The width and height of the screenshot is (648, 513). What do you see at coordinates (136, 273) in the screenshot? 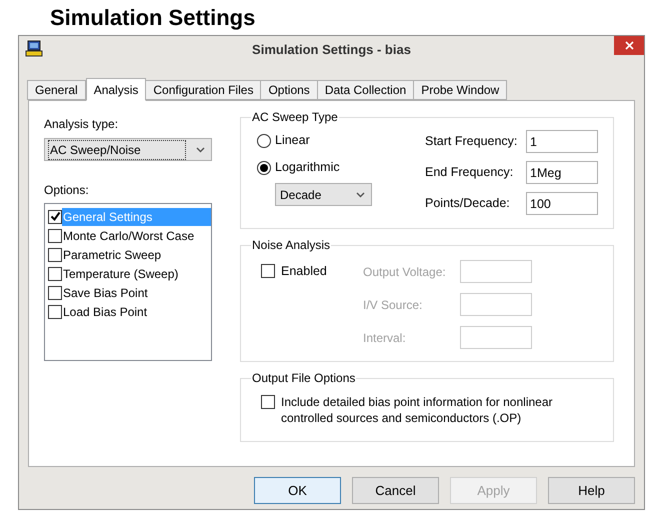
I see `list-item: Temperature (Sweep)` at bounding box center [136, 273].